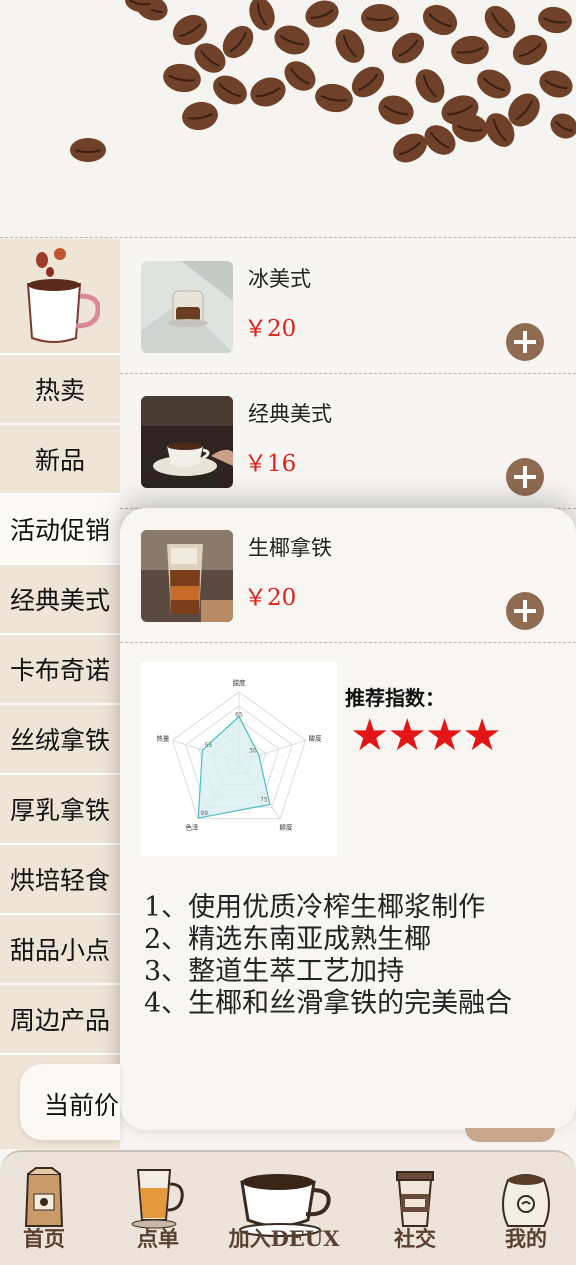  What do you see at coordinates (60, 297) in the screenshot?
I see `coffee-mug-icon` at bounding box center [60, 297].